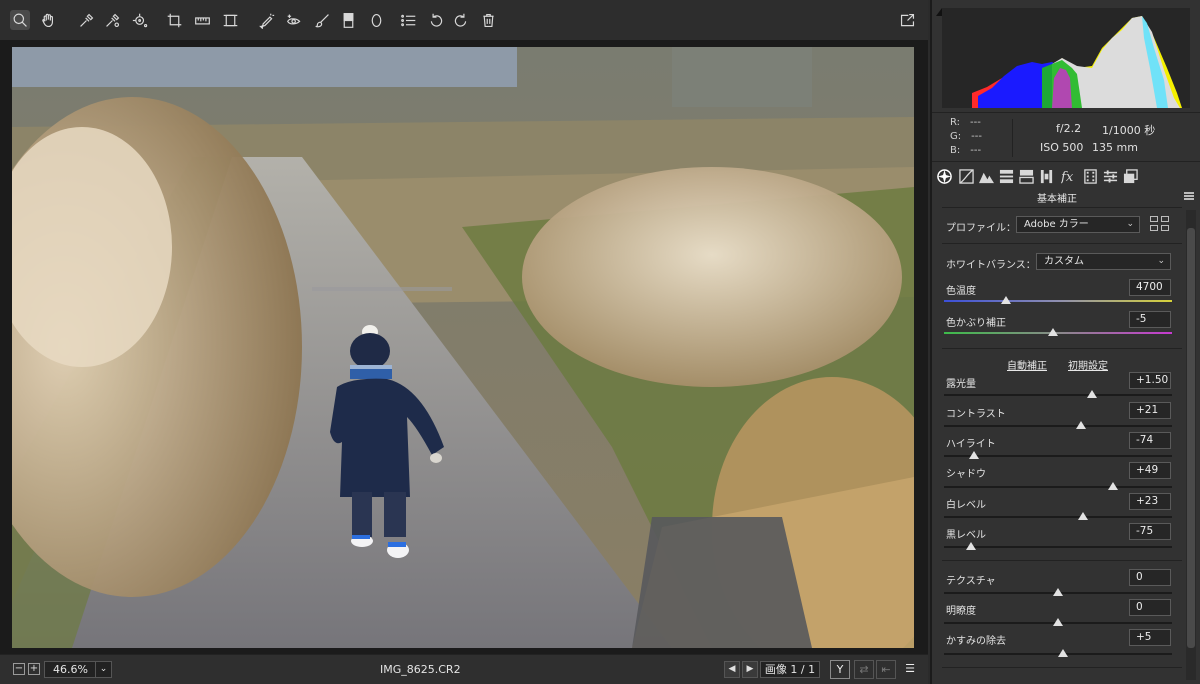 Image resolution: width=1200 pixels, height=684 pixels. Describe the element at coordinates (944, 176) in the screenshot. I see `basic-tab-icon` at that location.